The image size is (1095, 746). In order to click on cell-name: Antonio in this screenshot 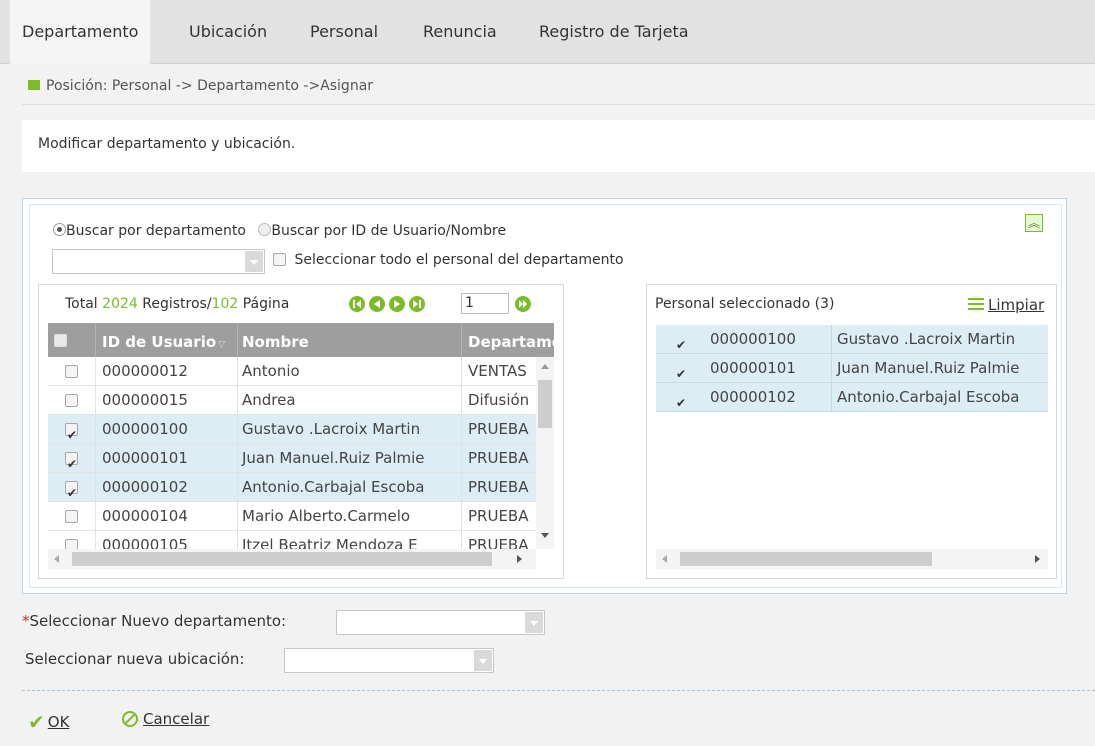, I will do `click(350, 371)`.